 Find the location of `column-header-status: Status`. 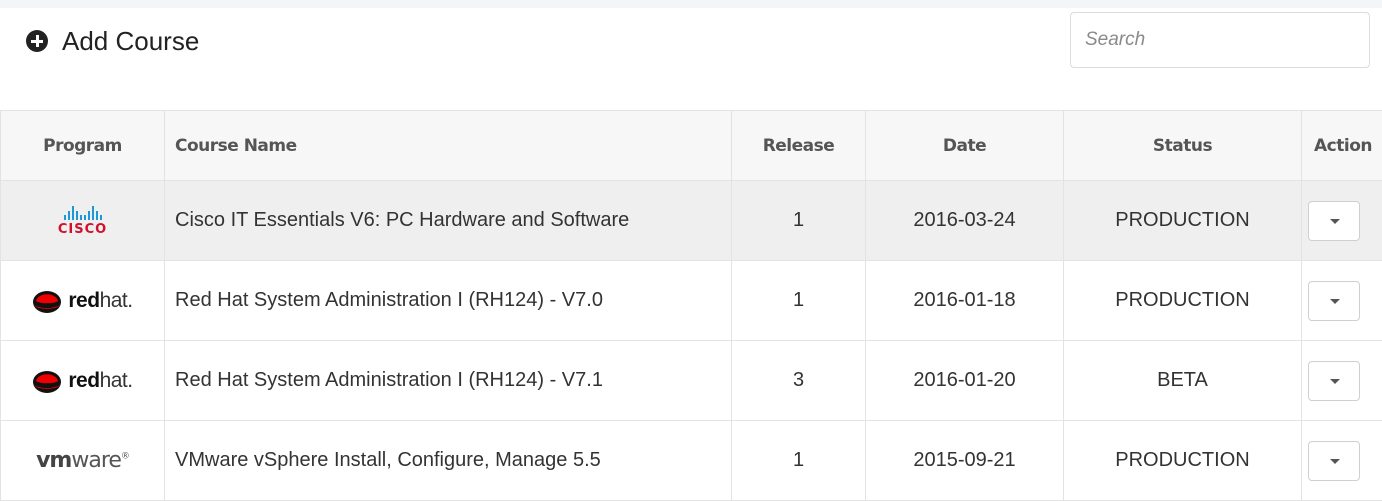

column-header-status: Status is located at coordinates (1183, 146).